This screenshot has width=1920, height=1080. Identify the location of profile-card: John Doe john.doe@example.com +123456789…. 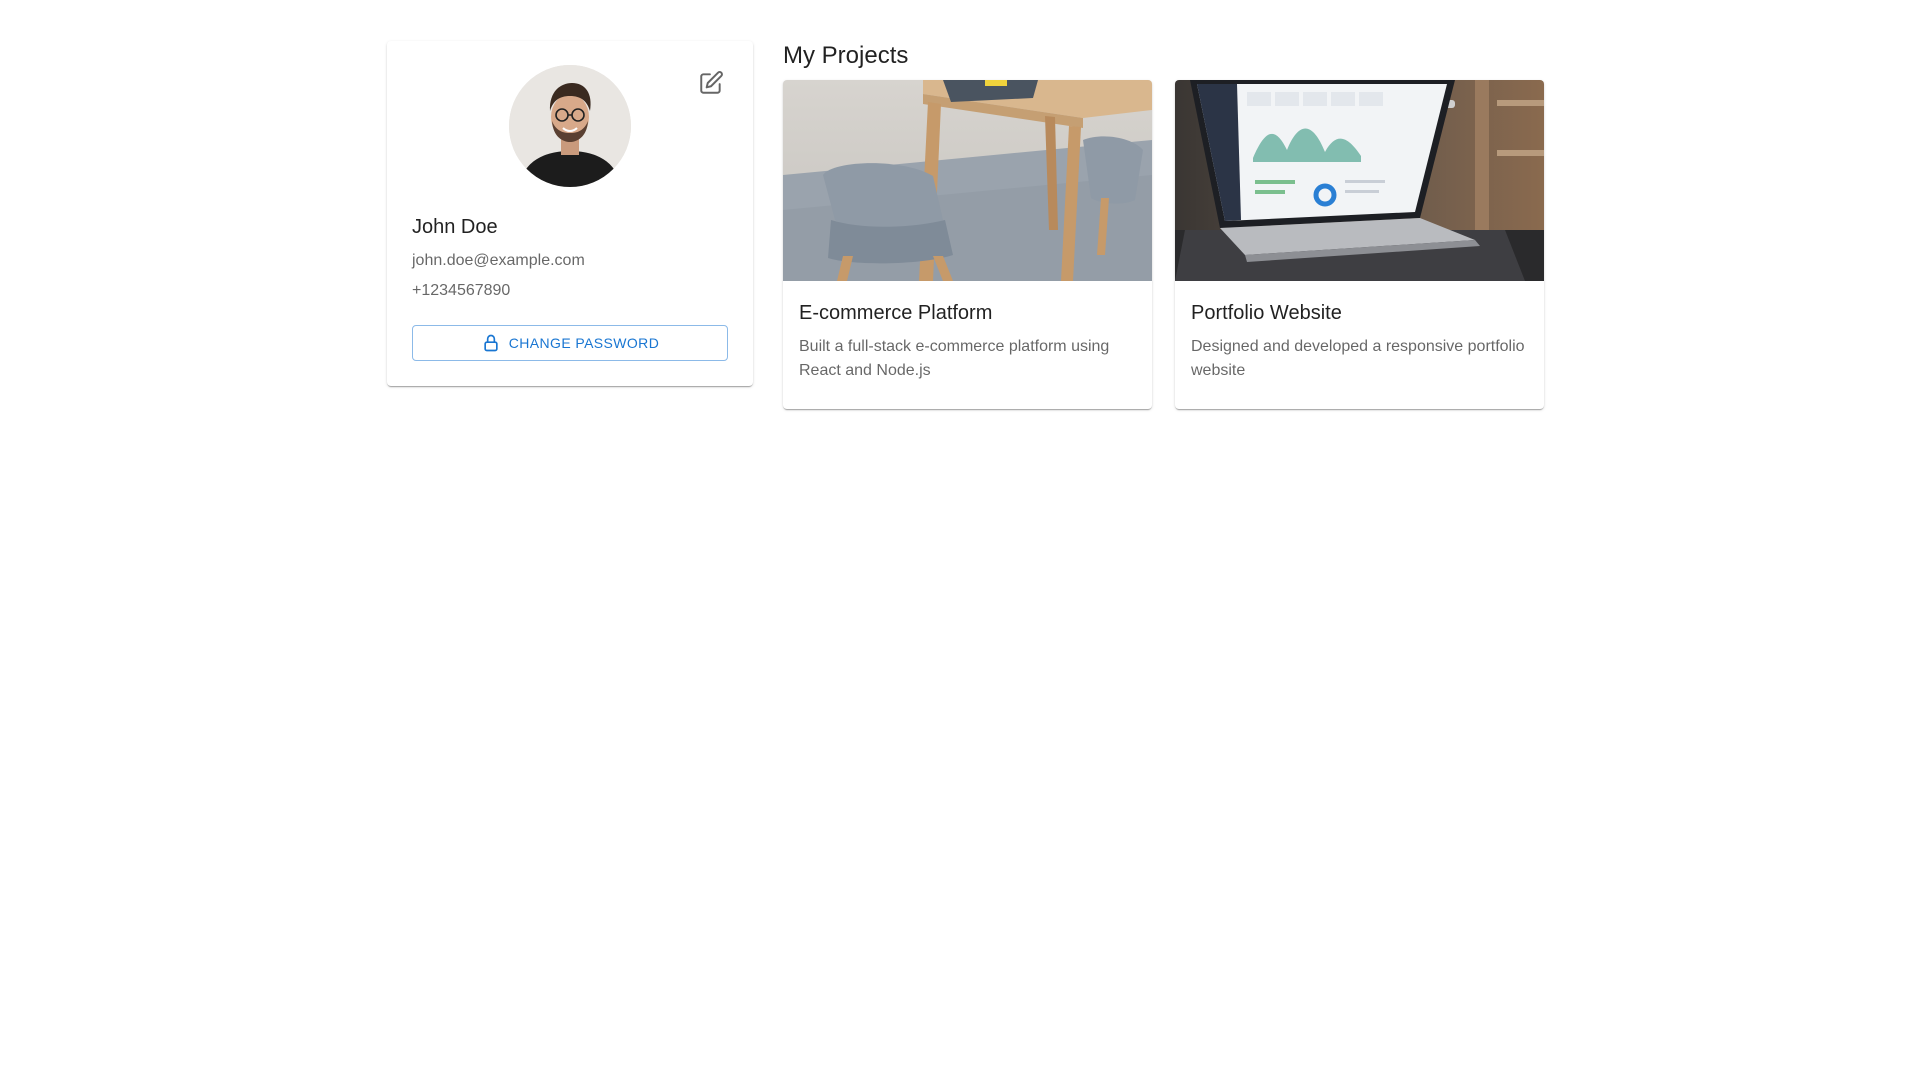
(570, 213).